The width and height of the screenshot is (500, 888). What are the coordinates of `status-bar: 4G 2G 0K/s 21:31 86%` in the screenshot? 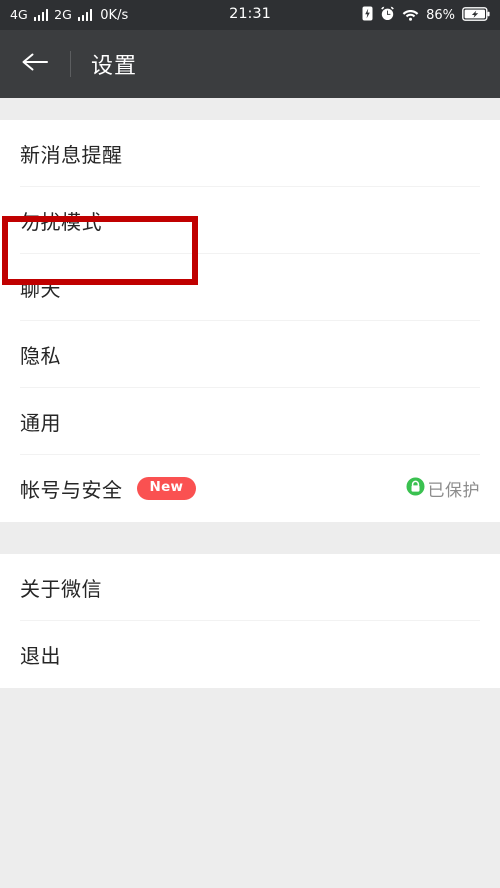 It's located at (250, 15).